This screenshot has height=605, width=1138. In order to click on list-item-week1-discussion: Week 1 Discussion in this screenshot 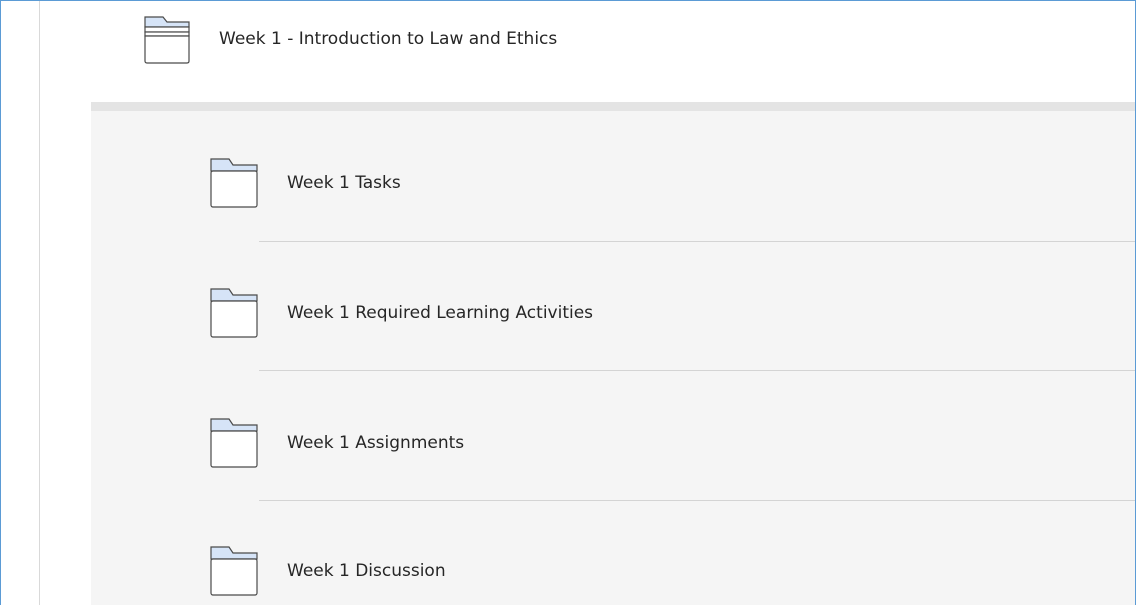, I will do `click(327, 571)`.